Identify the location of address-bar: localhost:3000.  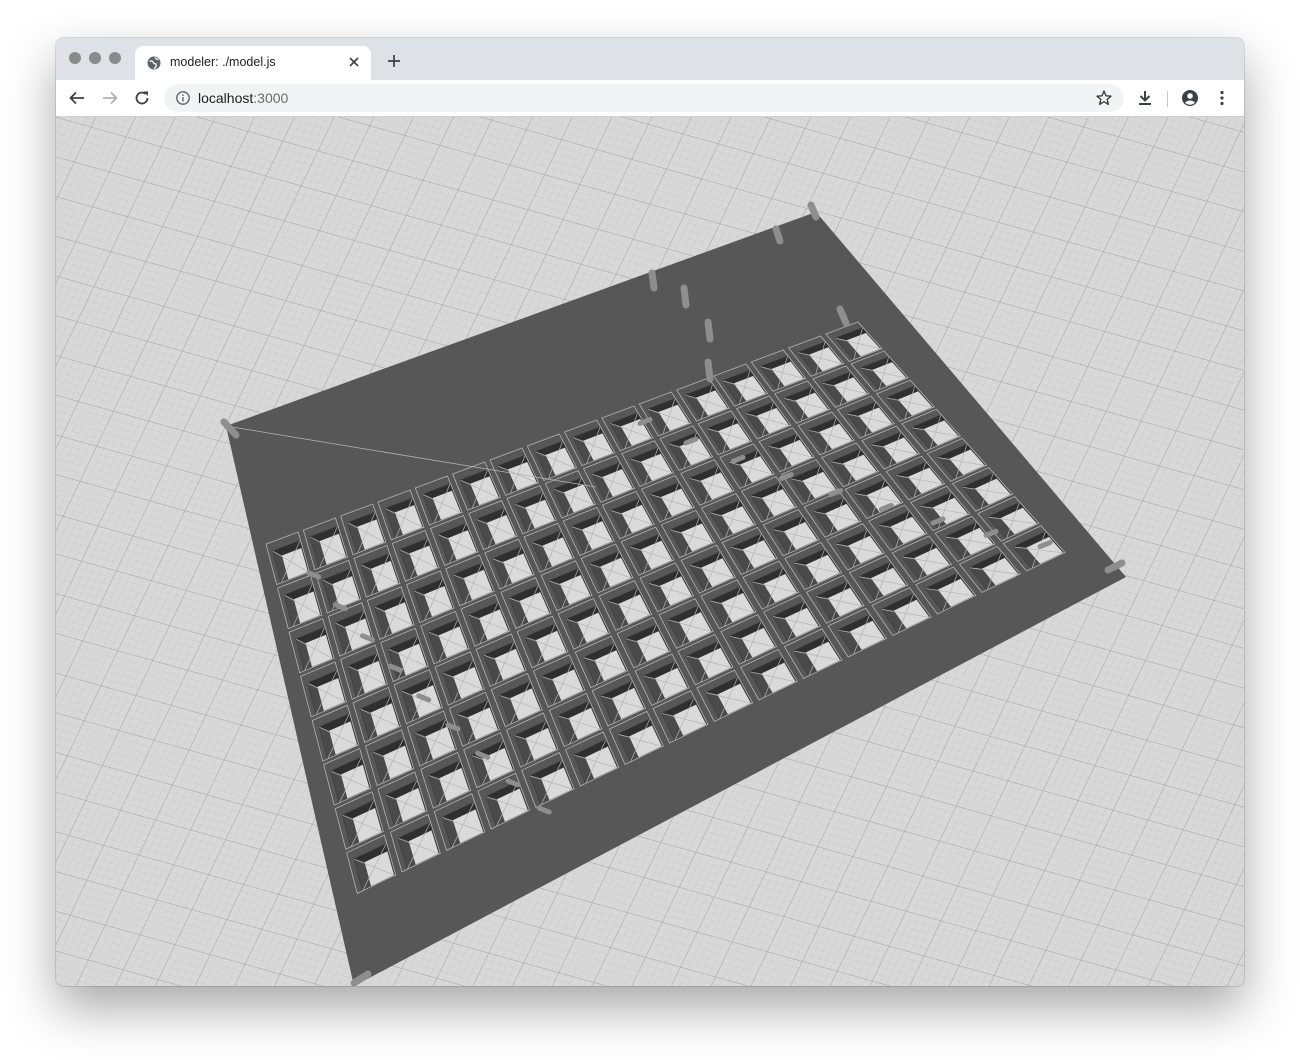
(644, 98).